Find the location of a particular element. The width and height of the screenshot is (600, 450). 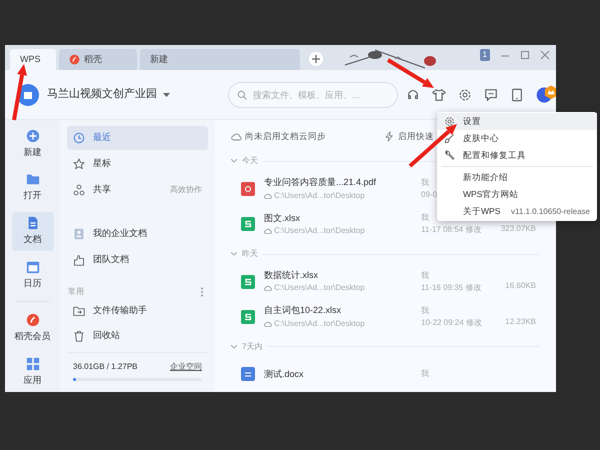

tablet-icon is located at coordinates (517, 95).